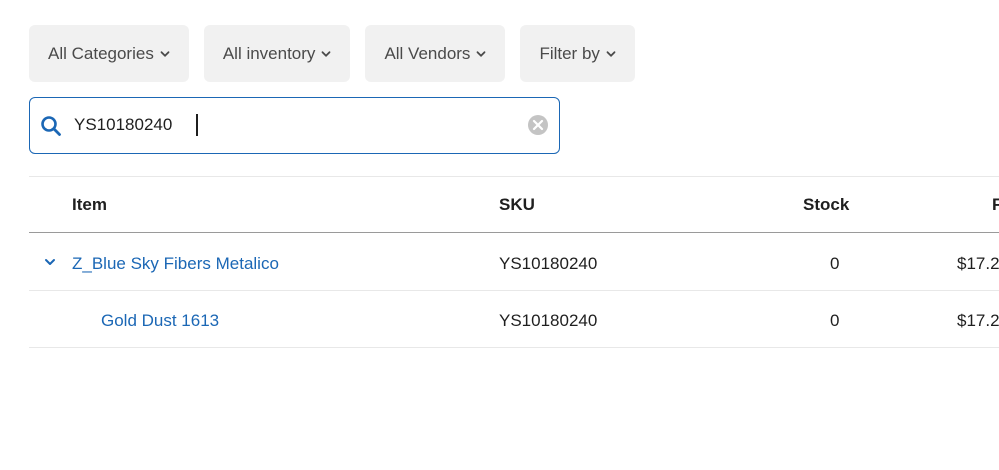 The width and height of the screenshot is (999, 470). I want to click on column-header-sku: SKU, so click(517, 205).